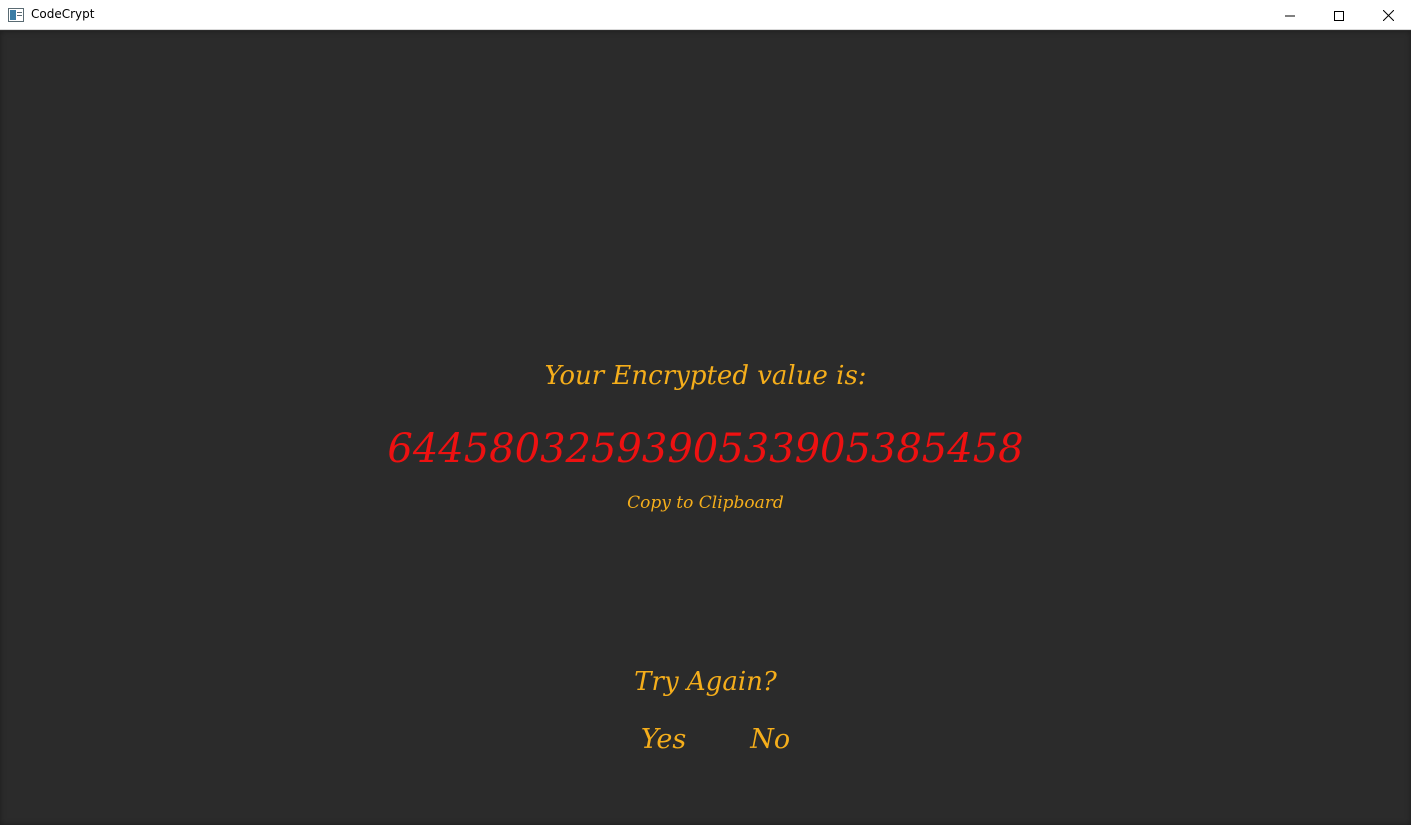 This screenshot has height=825, width=1411. What do you see at coordinates (705, 682) in the screenshot?
I see `try-again-label: Try Again?` at bounding box center [705, 682].